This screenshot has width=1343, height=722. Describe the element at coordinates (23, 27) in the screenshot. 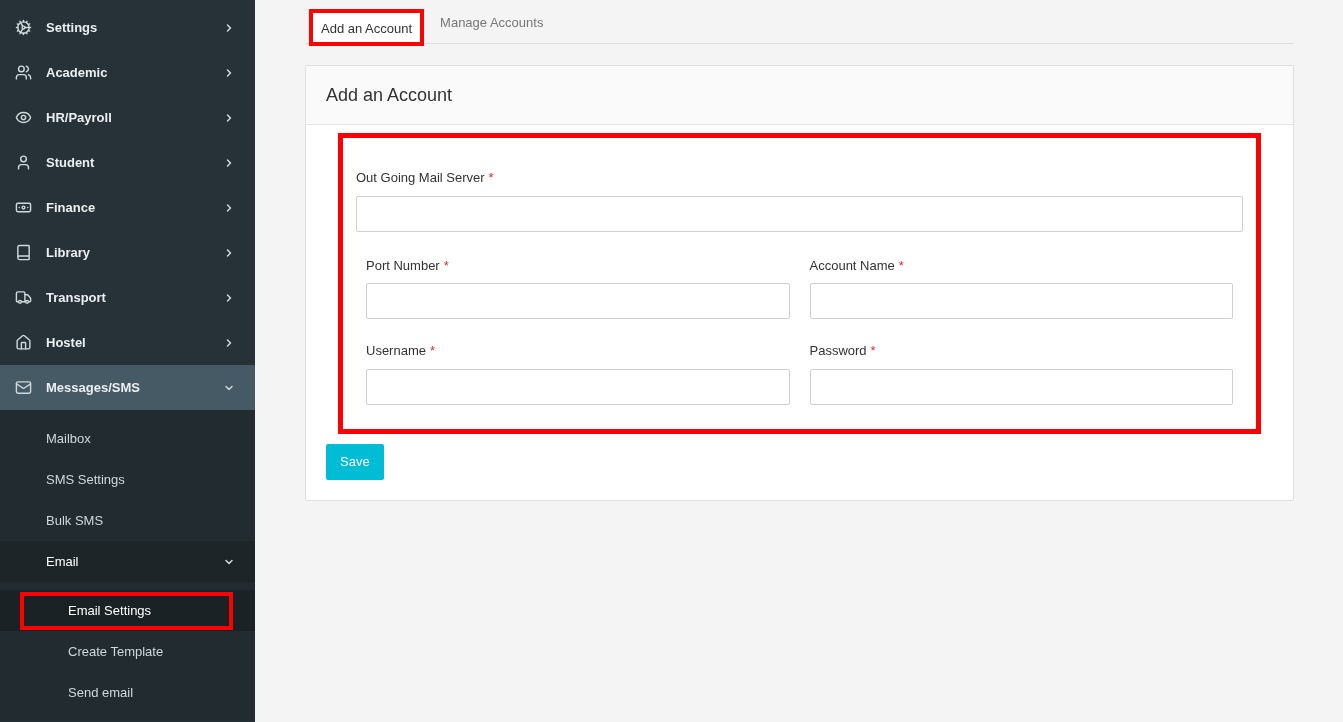

I see `gear-icon` at that location.